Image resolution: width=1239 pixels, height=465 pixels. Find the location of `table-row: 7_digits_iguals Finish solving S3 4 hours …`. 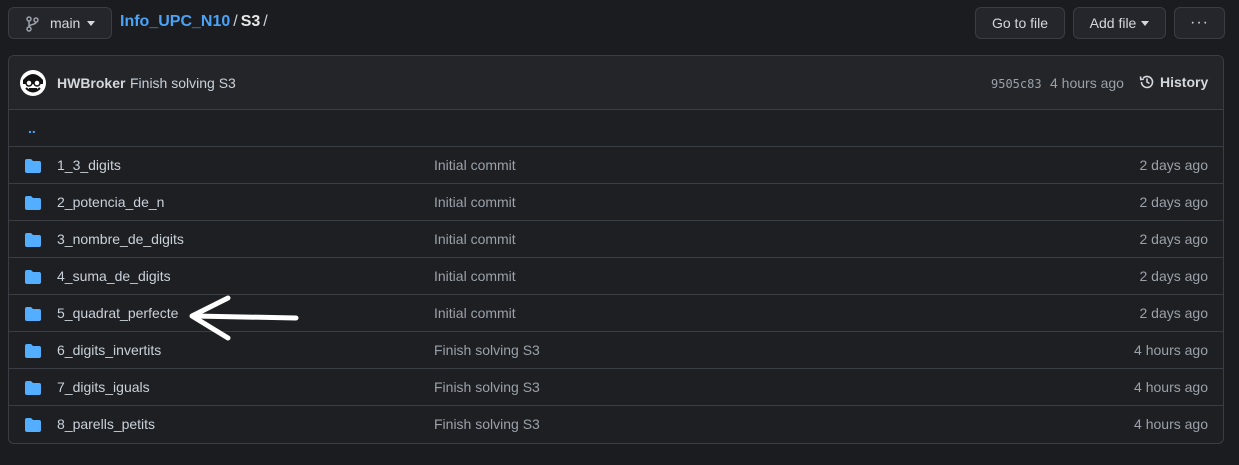

table-row: 7_digits_iguals Finish solving S3 4 hours … is located at coordinates (616, 387).